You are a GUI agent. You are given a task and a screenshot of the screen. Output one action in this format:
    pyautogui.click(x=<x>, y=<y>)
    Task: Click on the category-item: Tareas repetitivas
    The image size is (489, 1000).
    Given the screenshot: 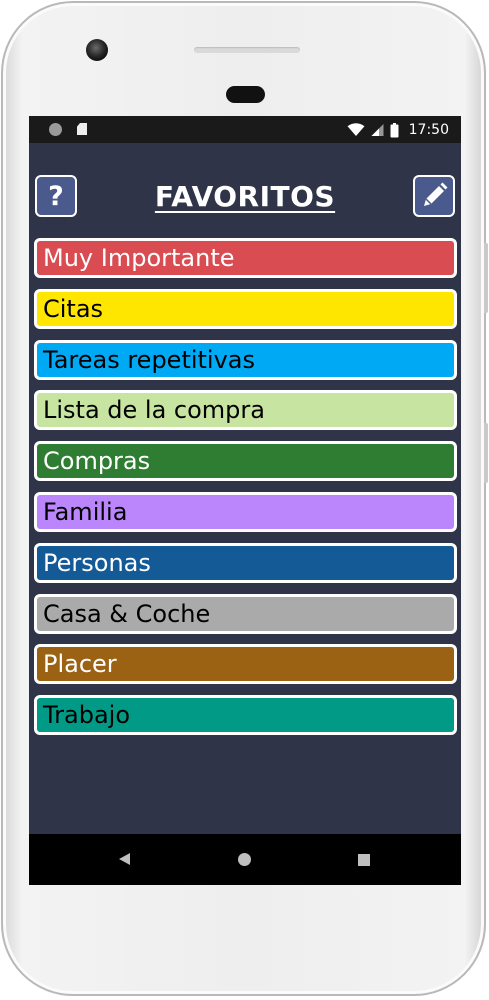 What is the action you would take?
    pyautogui.click(x=245, y=359)
    